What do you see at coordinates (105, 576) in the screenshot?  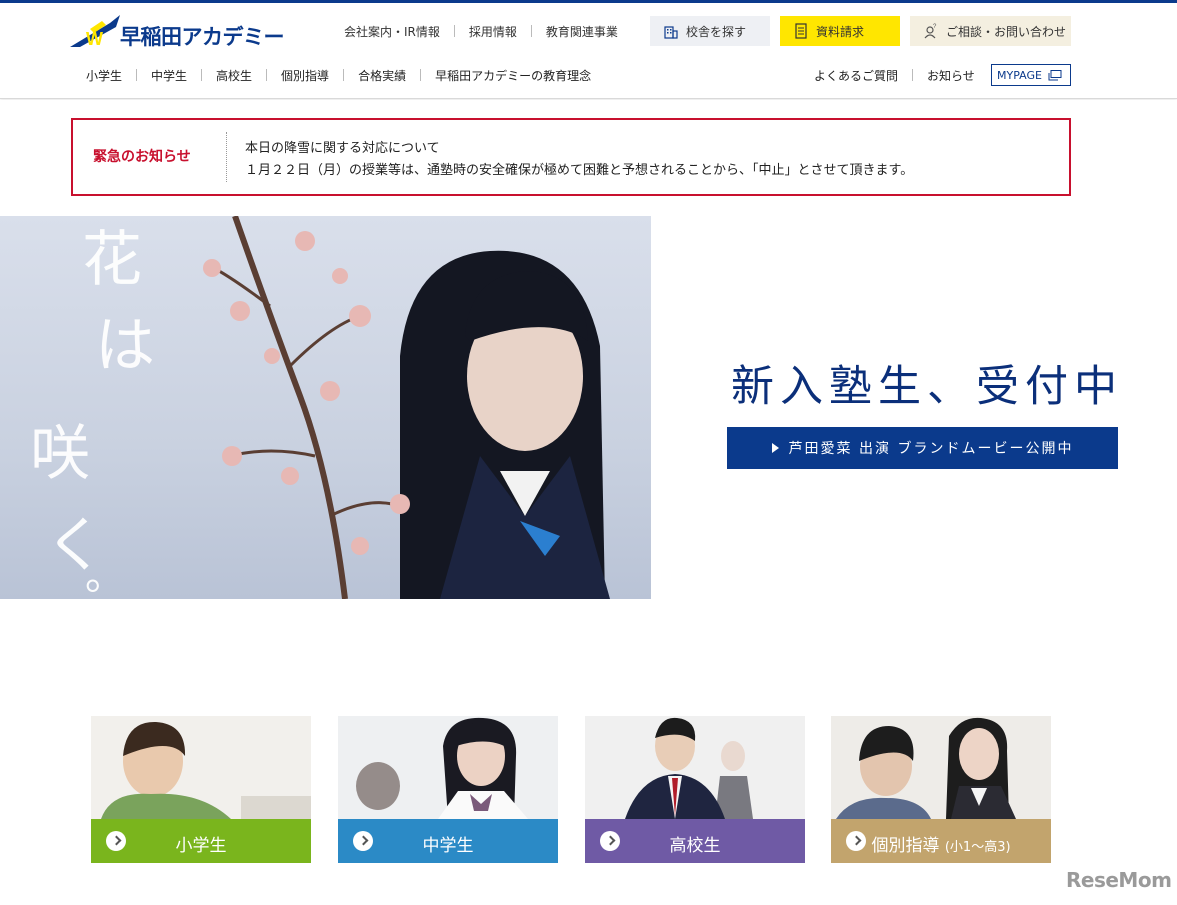 I see `calligraphy-char: 。` at bounding box center [105, 576].